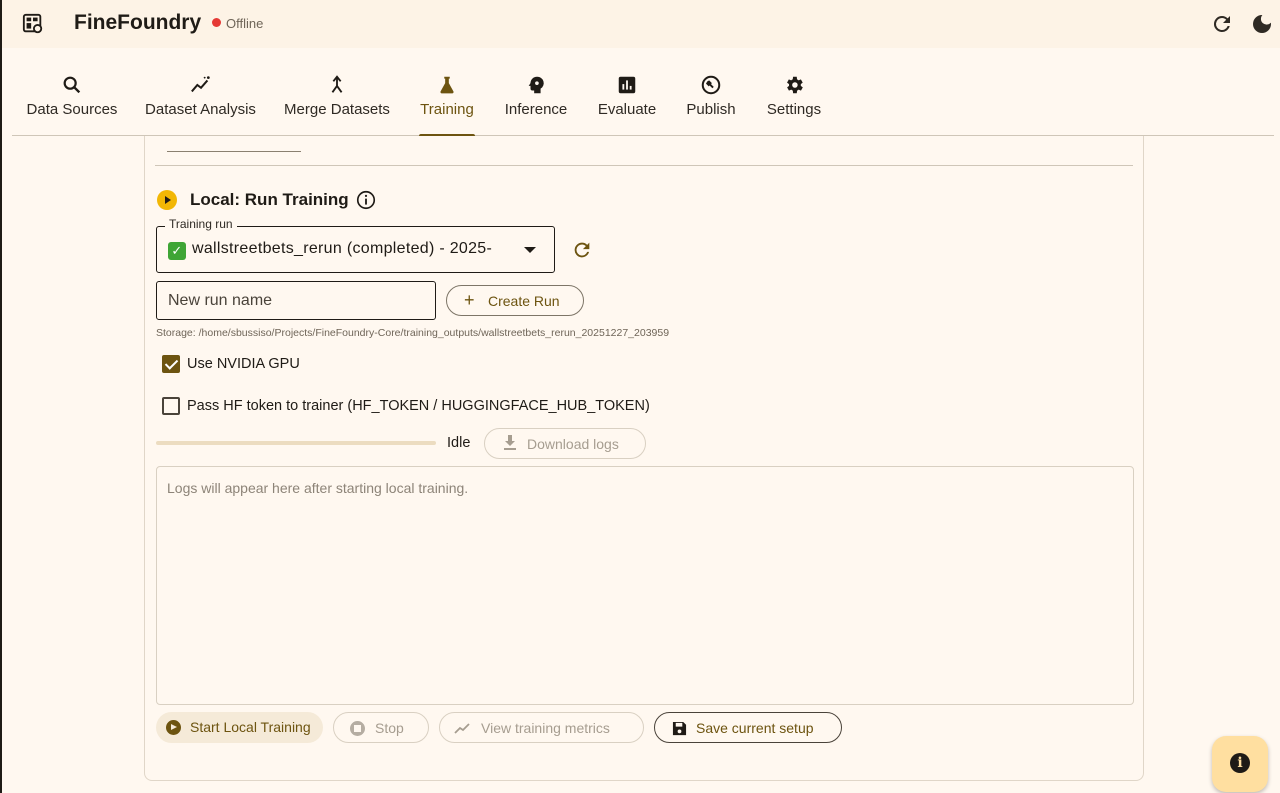  I want to click on stop-button: Stop, so click(381, 727).